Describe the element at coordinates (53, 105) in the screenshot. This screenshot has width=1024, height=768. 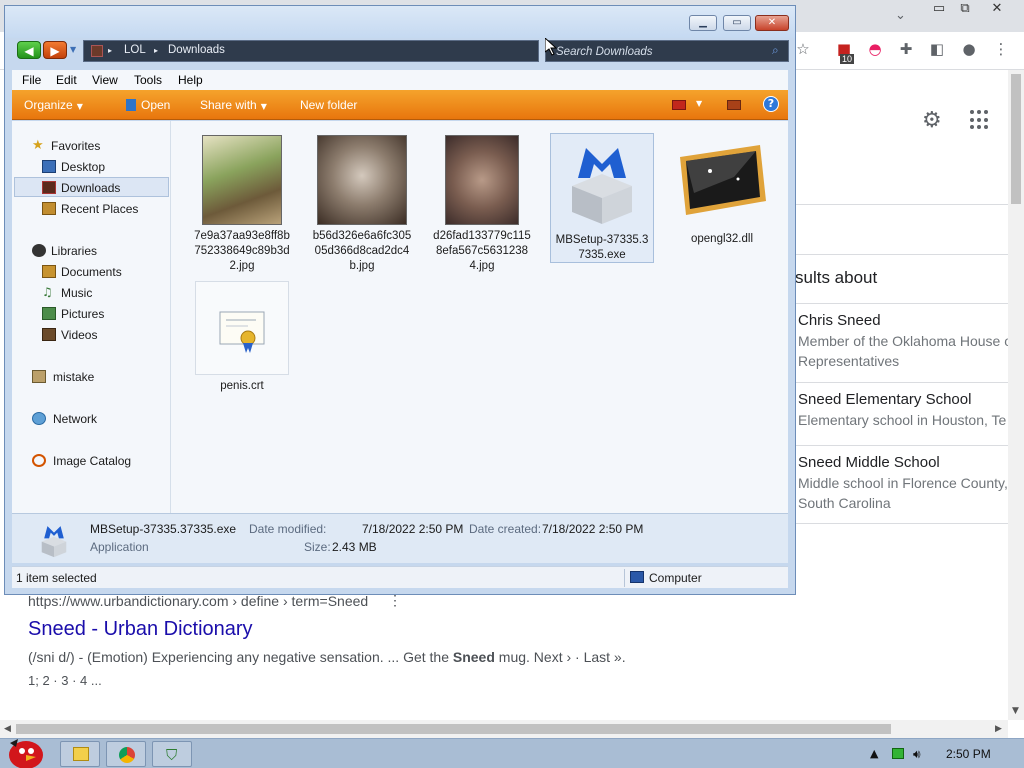
I see `organize-button: Organize ▼` at that location.